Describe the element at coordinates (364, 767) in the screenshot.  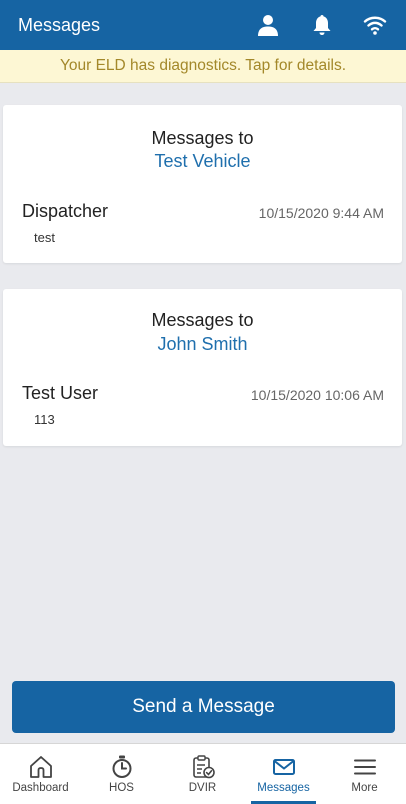
I see `menu-icon` at that location.